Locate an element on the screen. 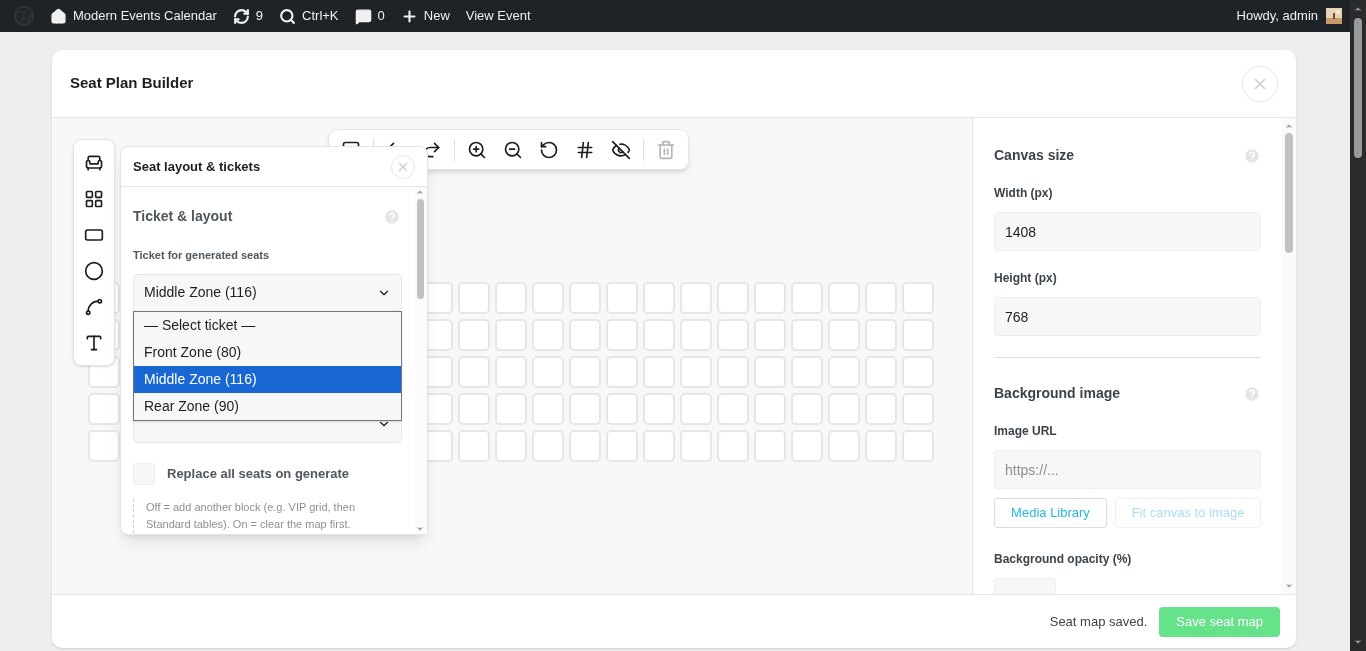  section-title: Background image is located at coordinates (1057, 393).